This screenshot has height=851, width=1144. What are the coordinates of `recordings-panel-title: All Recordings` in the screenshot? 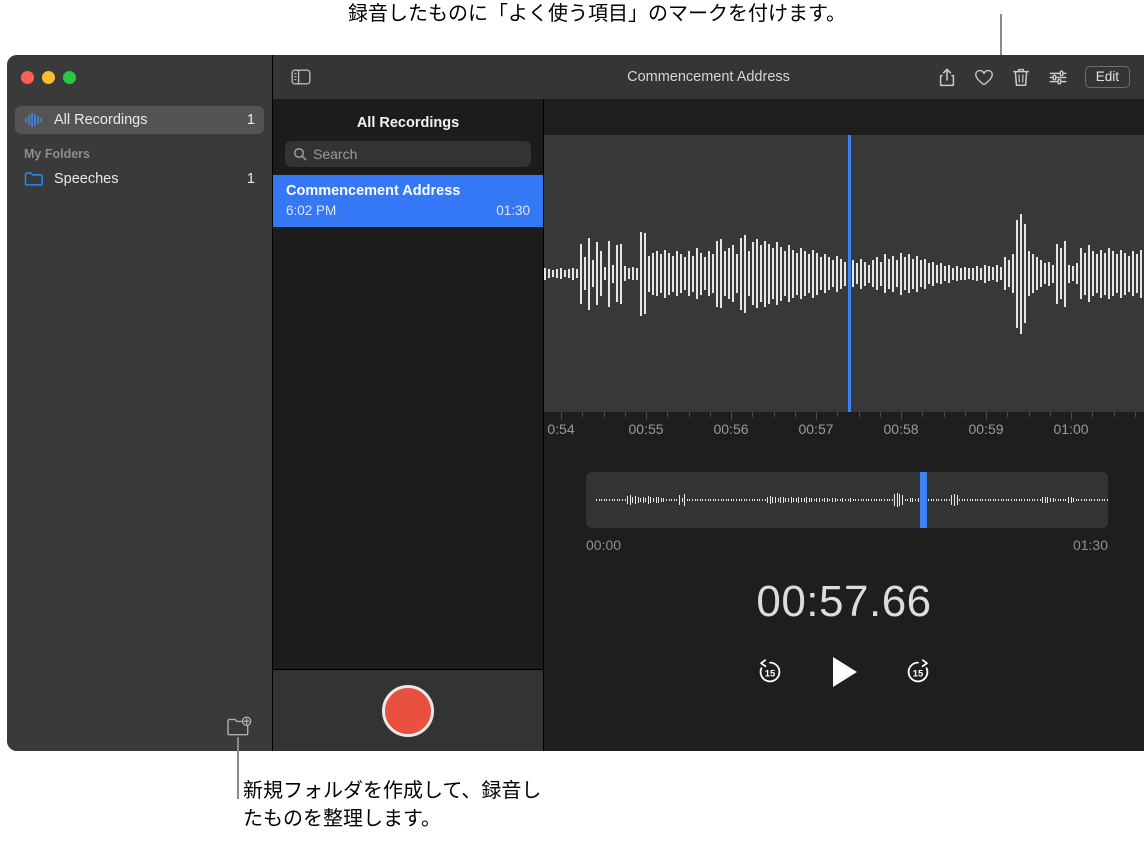 It's located at (408, 123).